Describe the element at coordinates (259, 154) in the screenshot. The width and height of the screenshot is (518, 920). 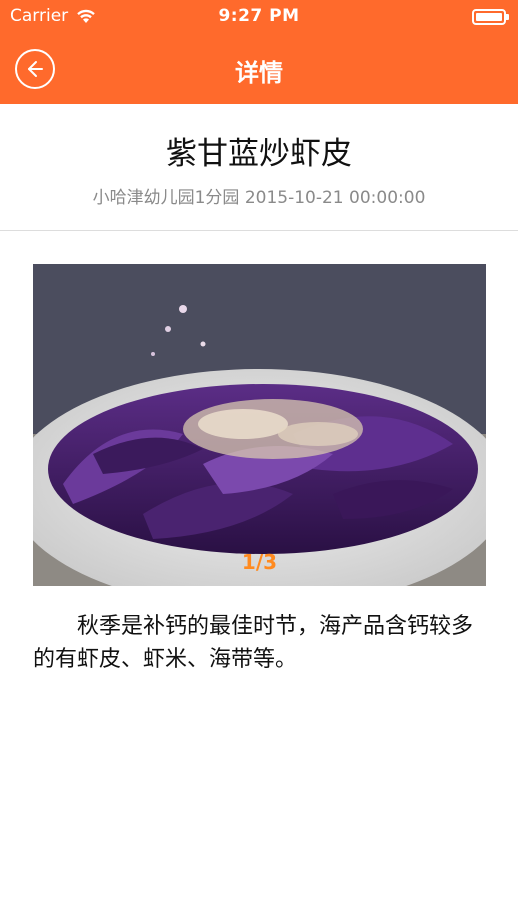
I see `article-title: 紫甘蓝炒虾皮` at that location.